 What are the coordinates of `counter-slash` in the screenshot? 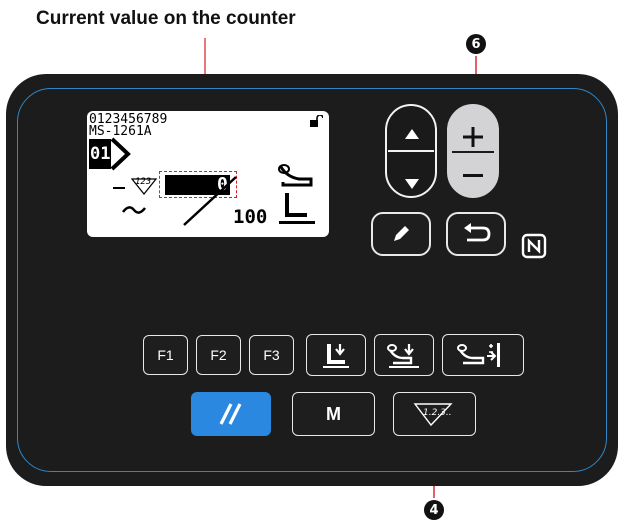 It's located at (210, 201).